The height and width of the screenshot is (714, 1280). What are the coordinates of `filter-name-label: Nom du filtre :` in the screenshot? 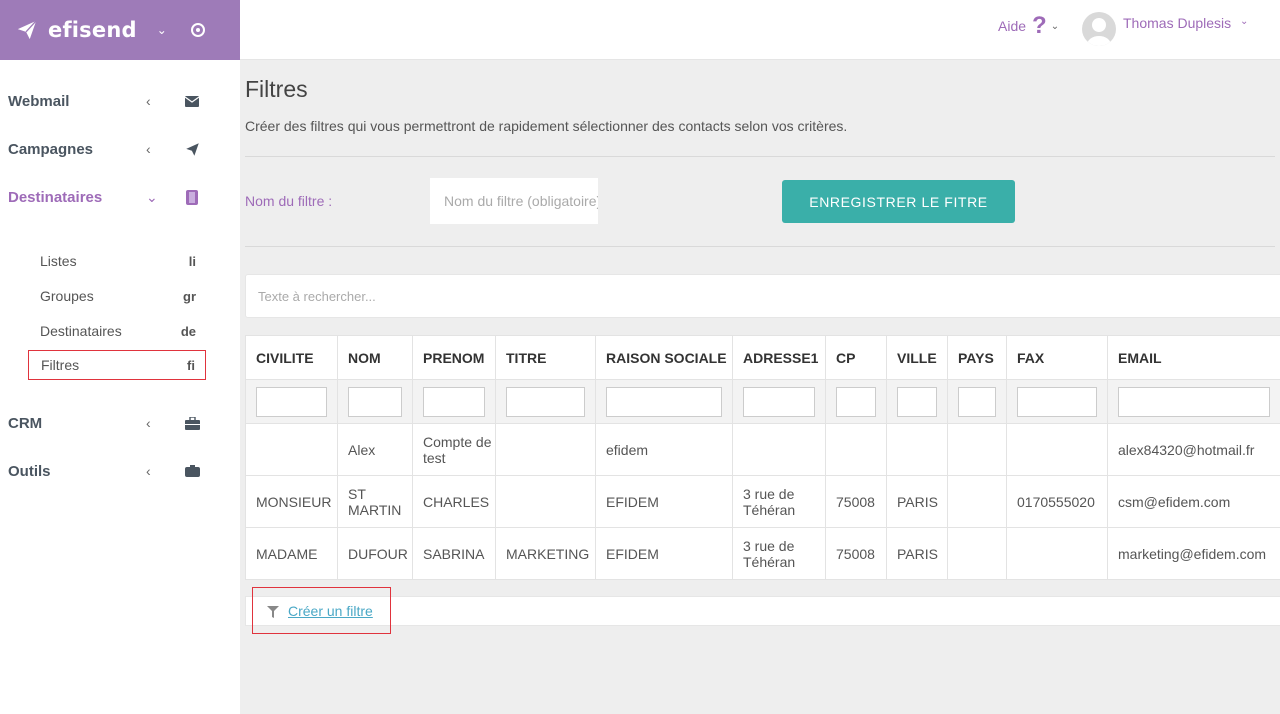 It's located at (289, 201).